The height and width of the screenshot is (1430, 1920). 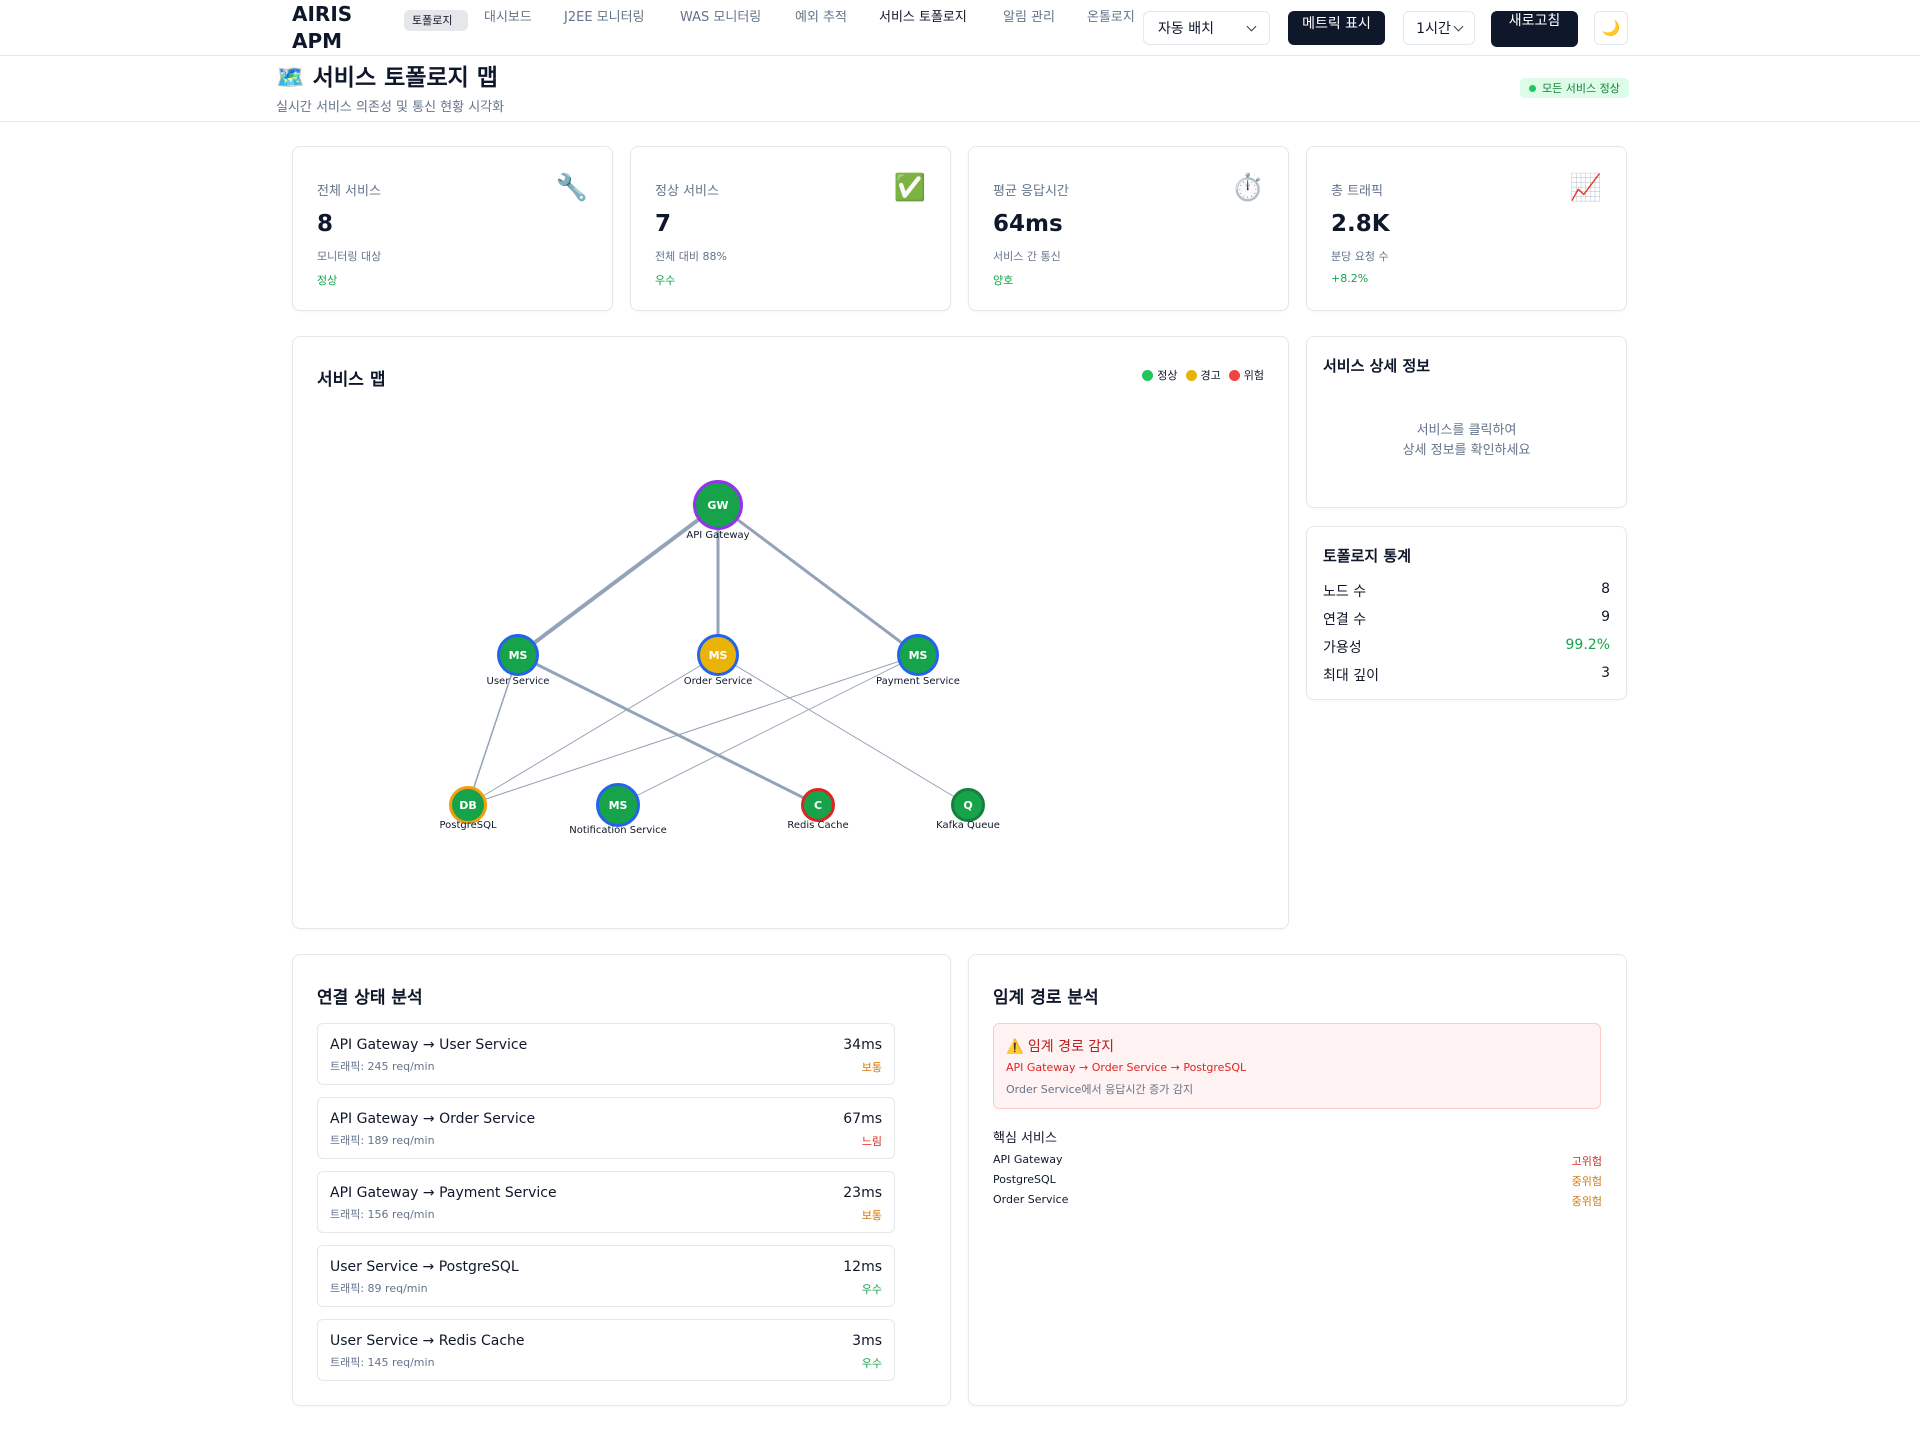 What do you see at coordinates (424, 1267) in the screenshot?
I see `connection-name: User Service → PostgreSQL` at bounding box center [424, 1267].